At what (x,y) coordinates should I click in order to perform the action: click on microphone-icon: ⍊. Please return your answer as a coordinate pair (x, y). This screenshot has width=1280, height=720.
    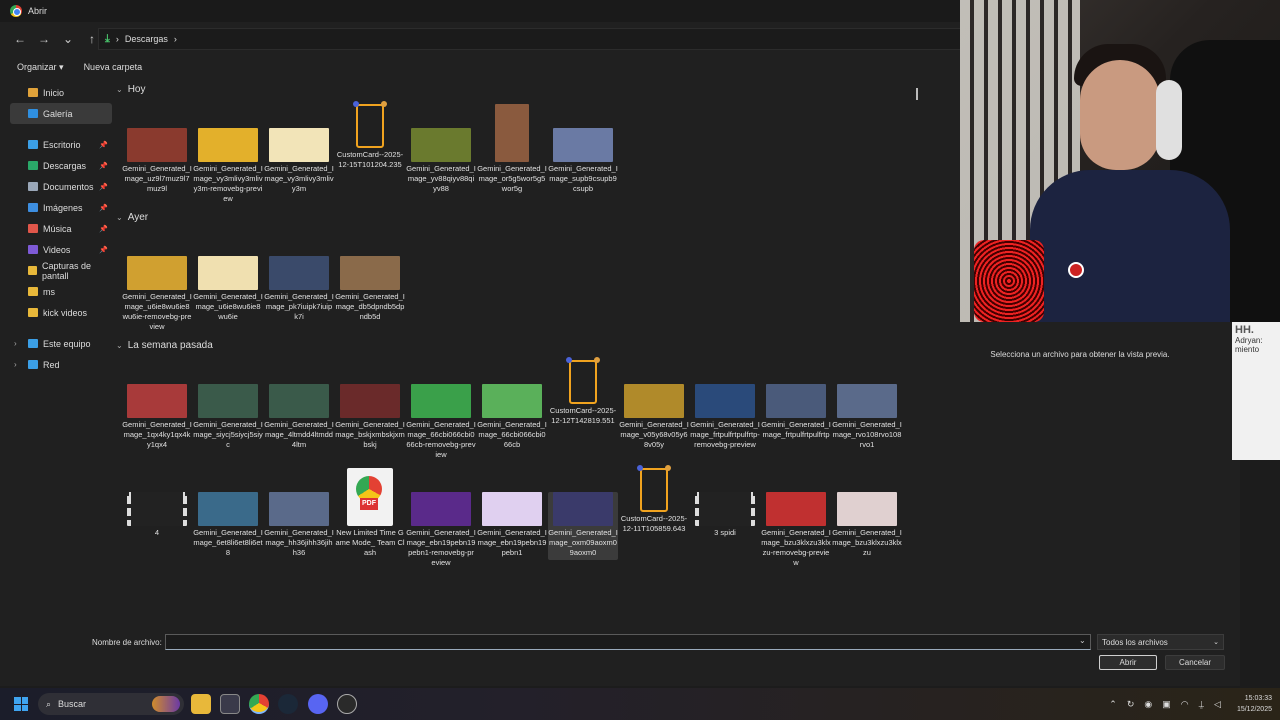
    Looking at the image, I should click on (1201, 704).